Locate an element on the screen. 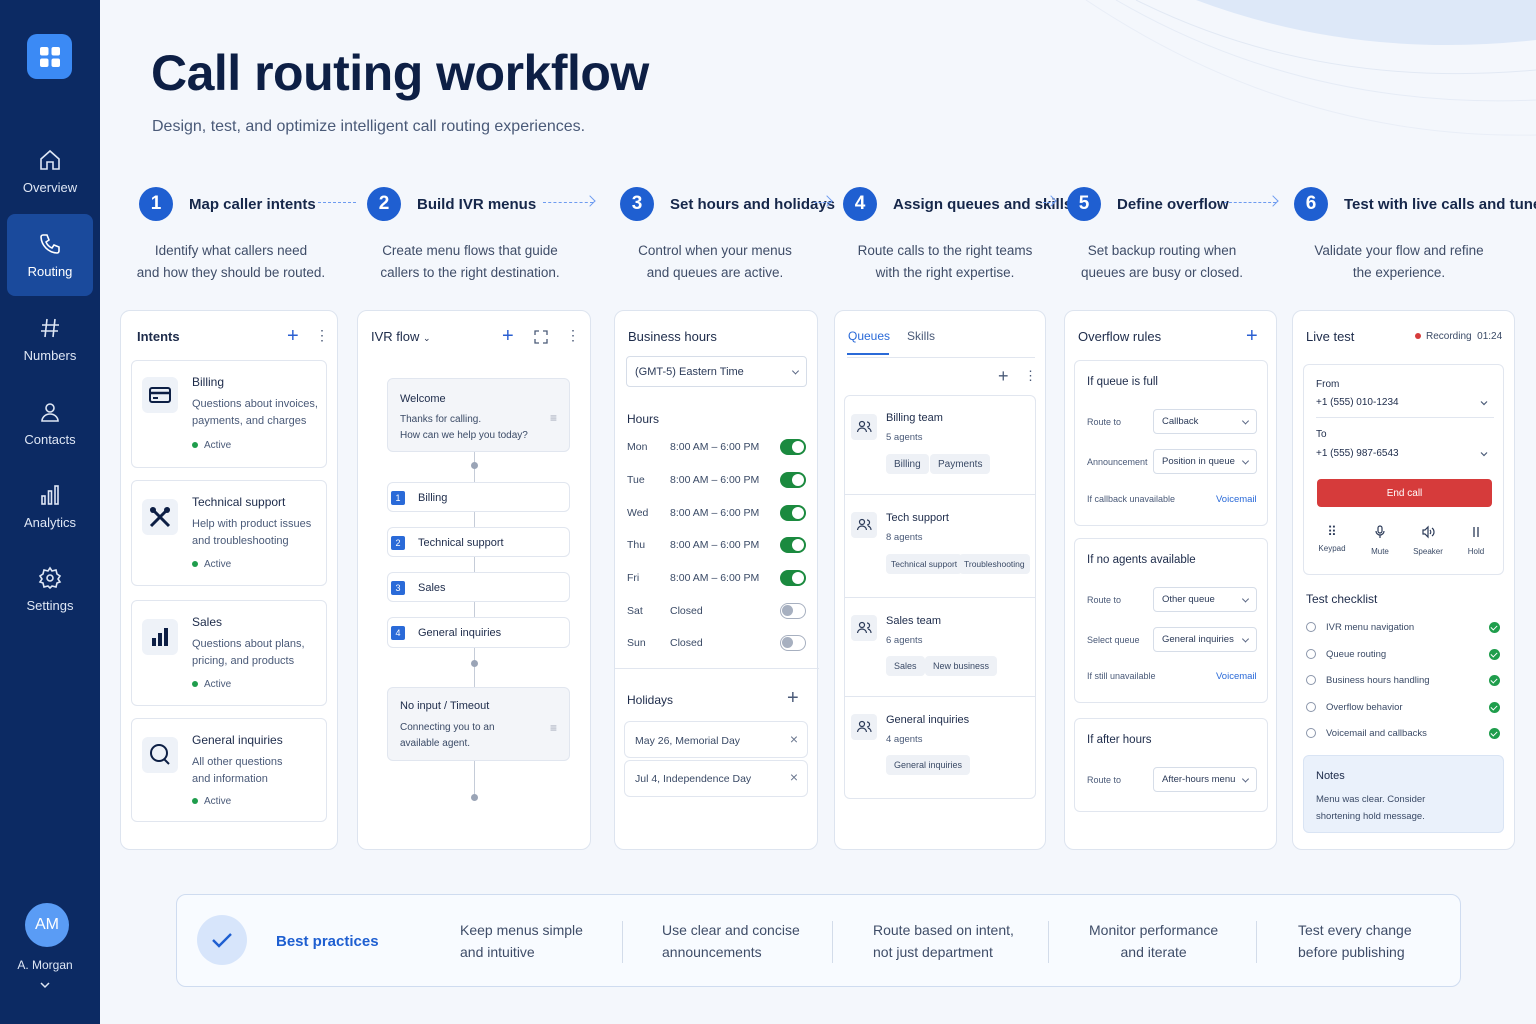 Image resolution: width=1536 pixels, height=1024 pixels. route-to-select: Other queue is located at coordinates (1205, 599).